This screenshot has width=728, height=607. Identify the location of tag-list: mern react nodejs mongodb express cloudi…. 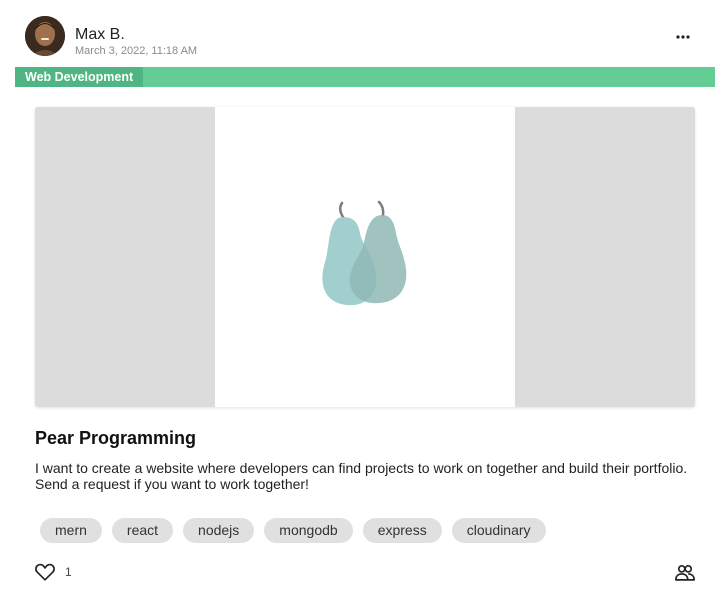
(293, 530).